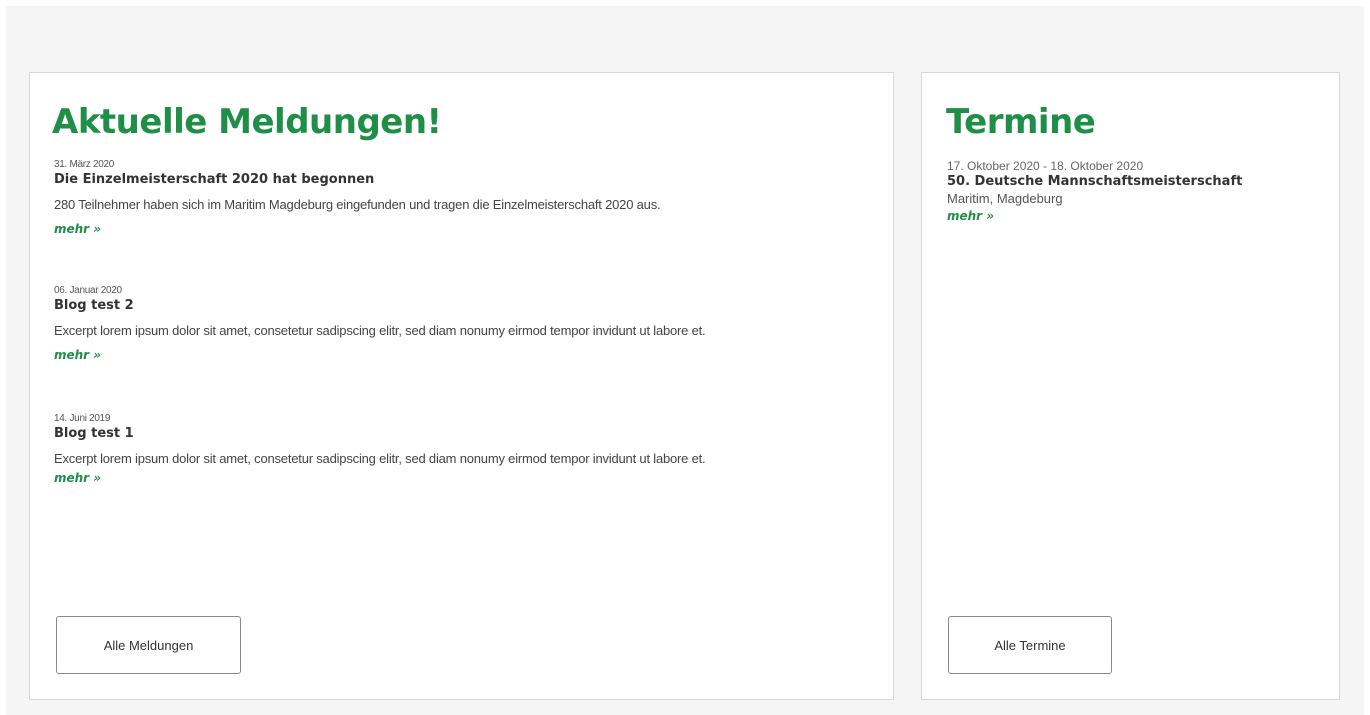 This screenshot has height=715, width=1370. What do you see at coordinates (84, 164) in the screenshot?
I see `news-entry-date: 31. März 2020` at bounding box center [84, 164].